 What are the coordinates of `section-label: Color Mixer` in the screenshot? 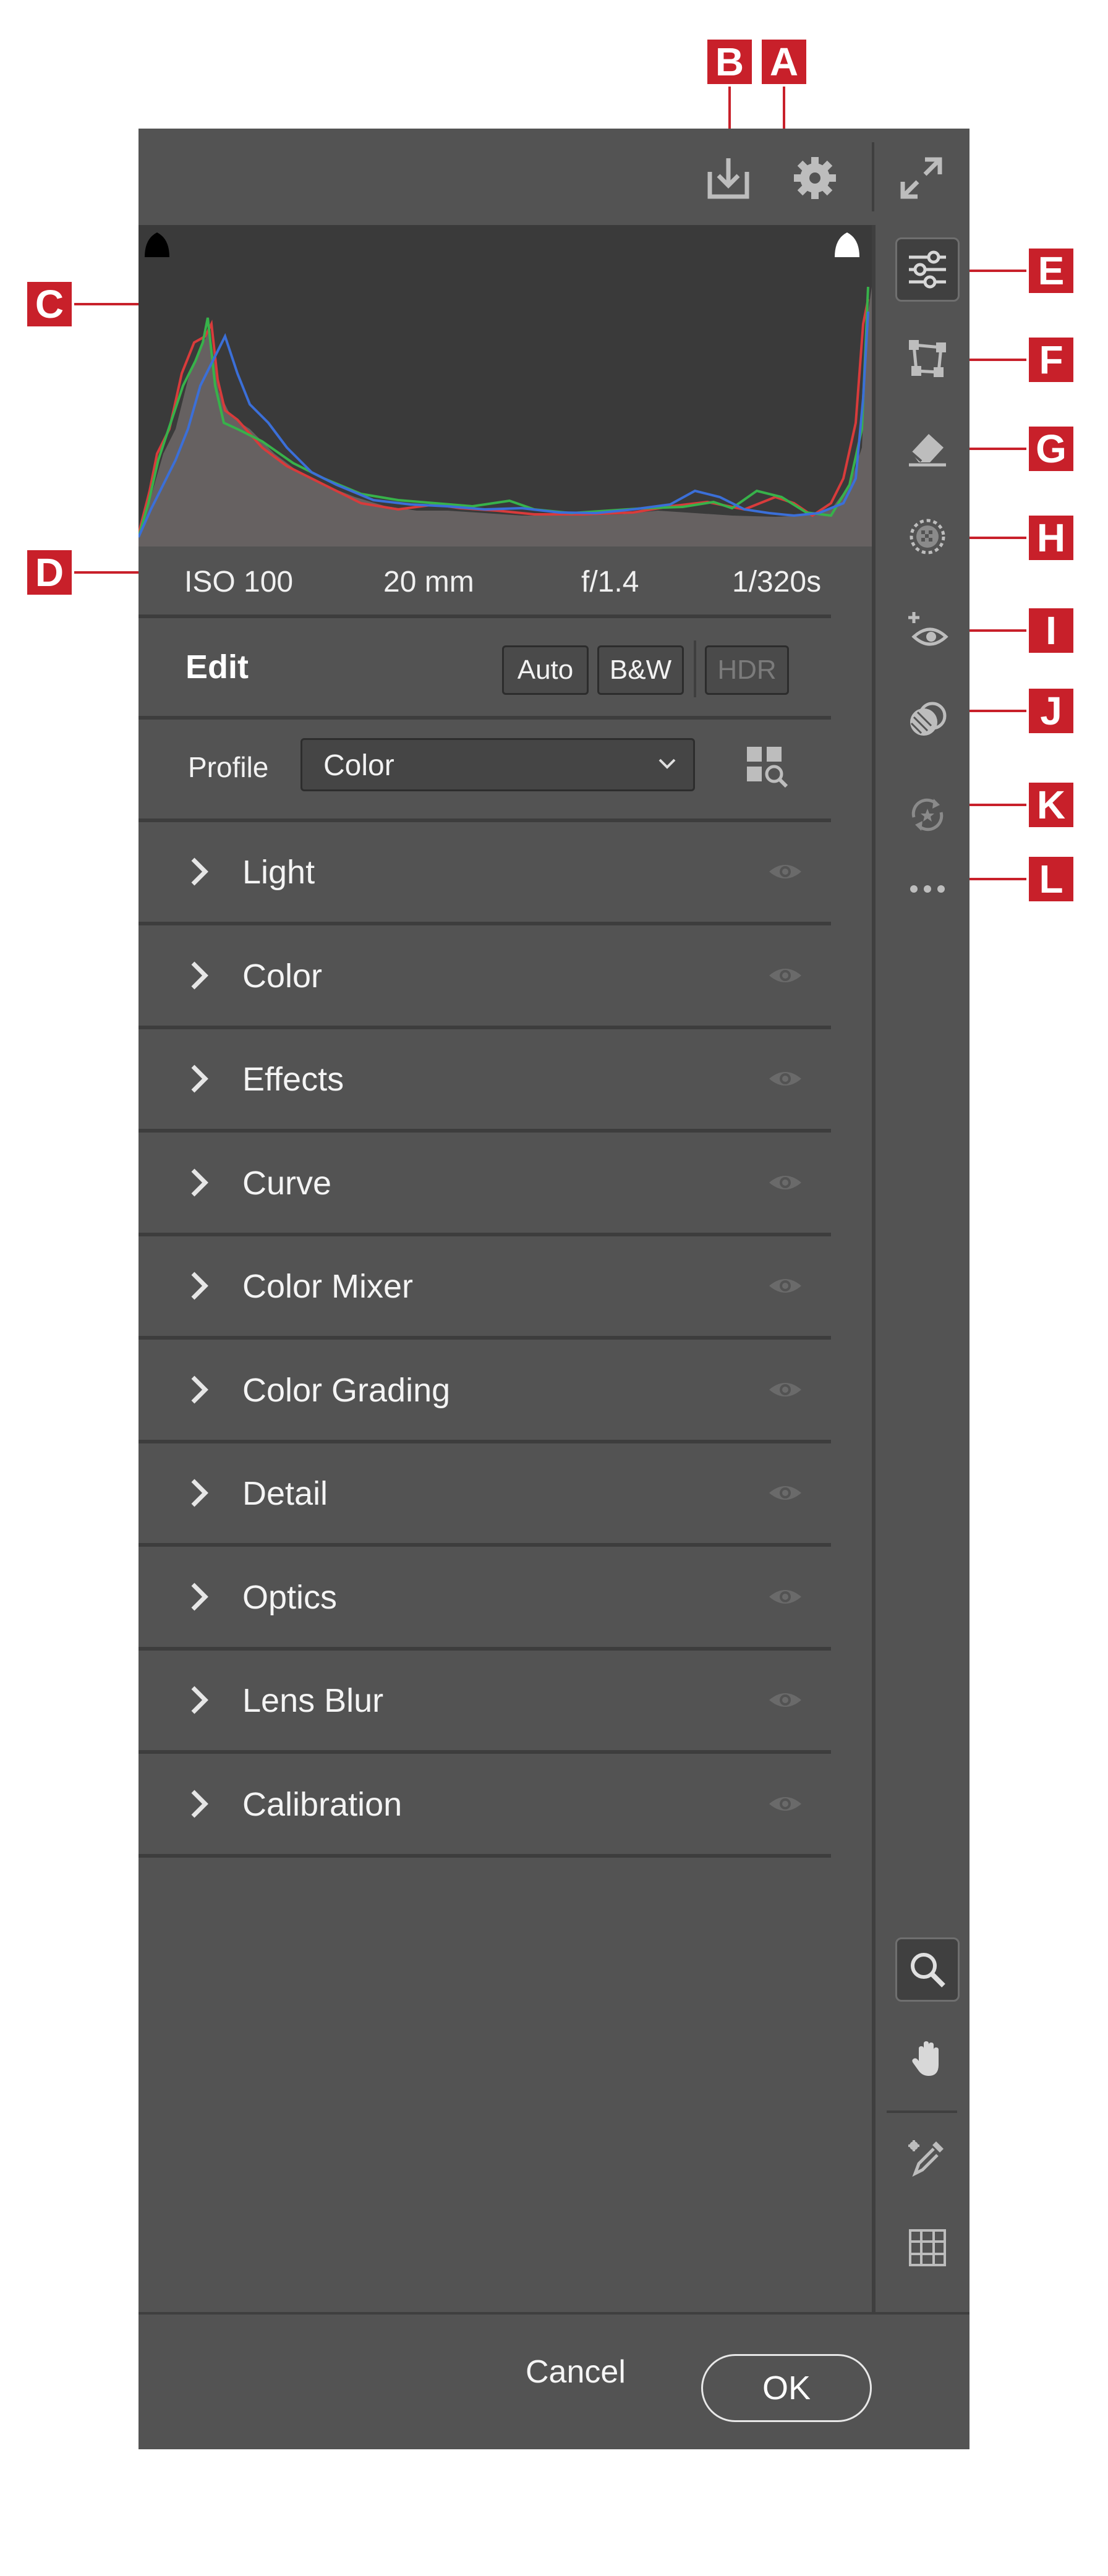 It's located at (328, 1286).